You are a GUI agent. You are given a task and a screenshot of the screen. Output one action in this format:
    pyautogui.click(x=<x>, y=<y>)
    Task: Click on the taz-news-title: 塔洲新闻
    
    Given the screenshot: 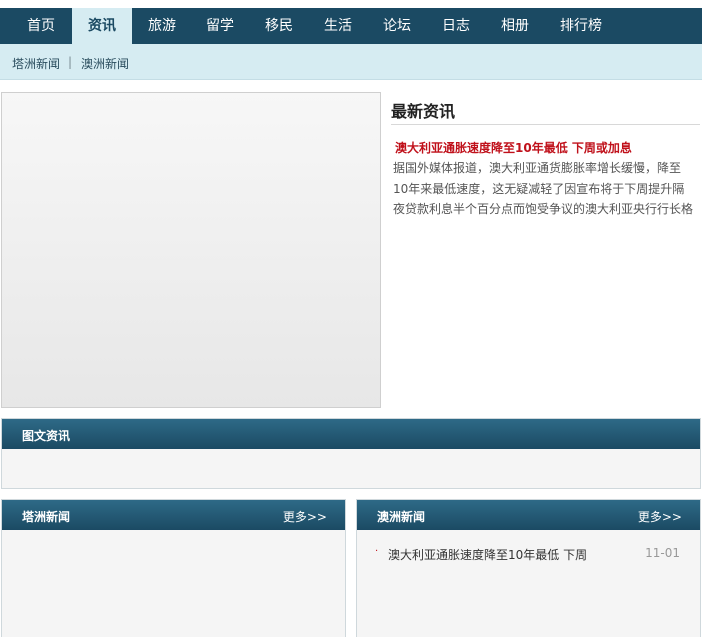 What is the action you would take?
    pyautogui.click(x=46, y=517)
    